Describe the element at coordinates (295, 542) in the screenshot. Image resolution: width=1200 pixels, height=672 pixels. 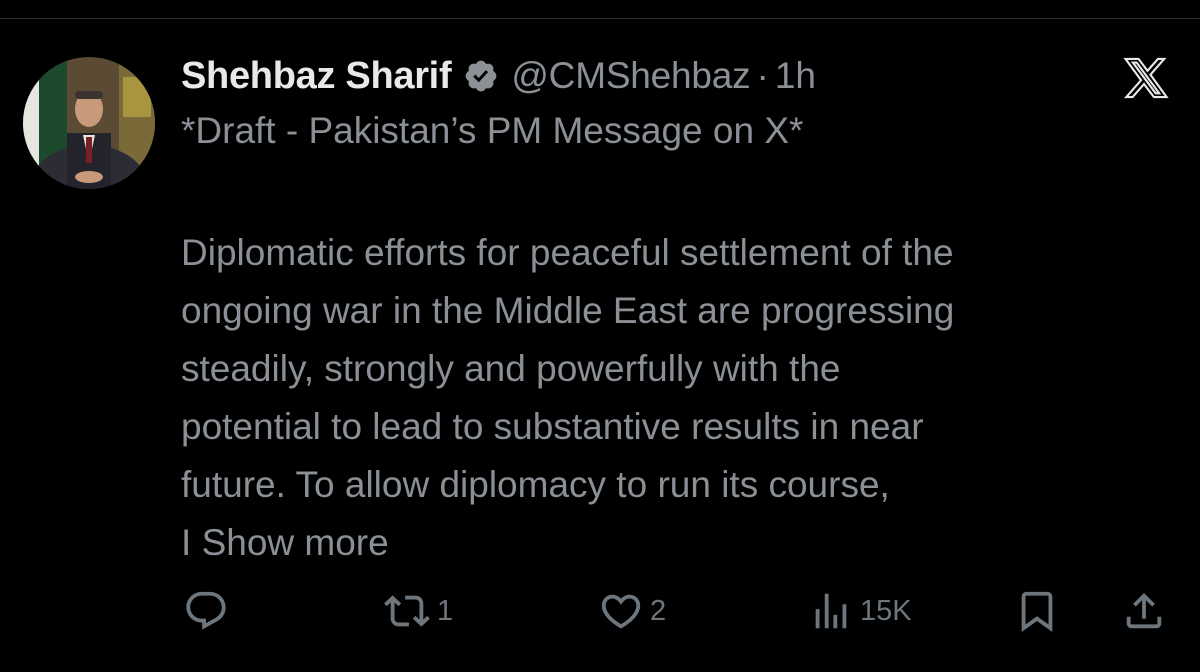
I see `show-more-link: Show more` at that location.